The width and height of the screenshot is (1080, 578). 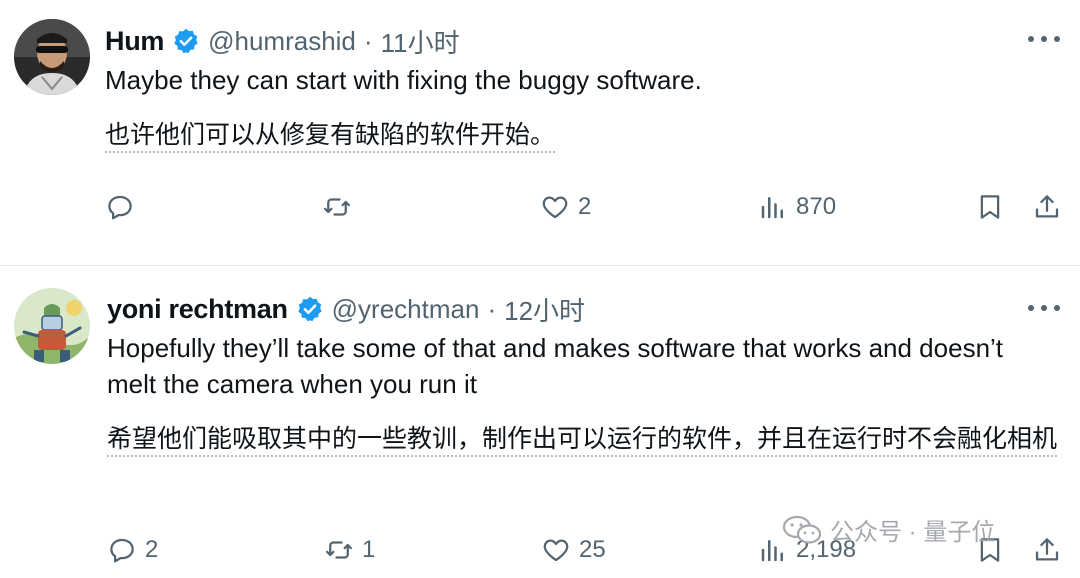 I want to click on timestamp: 11小时, so click(x=420, y=41).